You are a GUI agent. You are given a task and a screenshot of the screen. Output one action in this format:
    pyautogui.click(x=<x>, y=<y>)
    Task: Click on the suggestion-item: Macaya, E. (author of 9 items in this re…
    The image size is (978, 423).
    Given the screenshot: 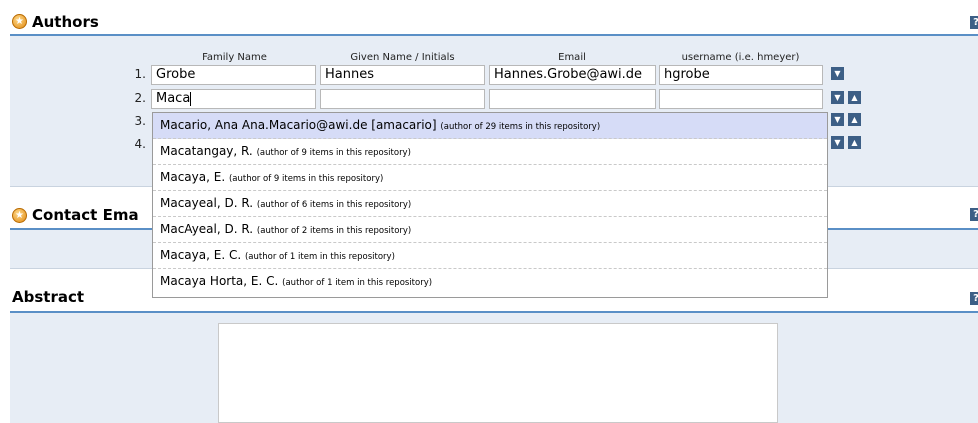 What is the action you would take?
    pyautogui.click(x=490, y=178)
    